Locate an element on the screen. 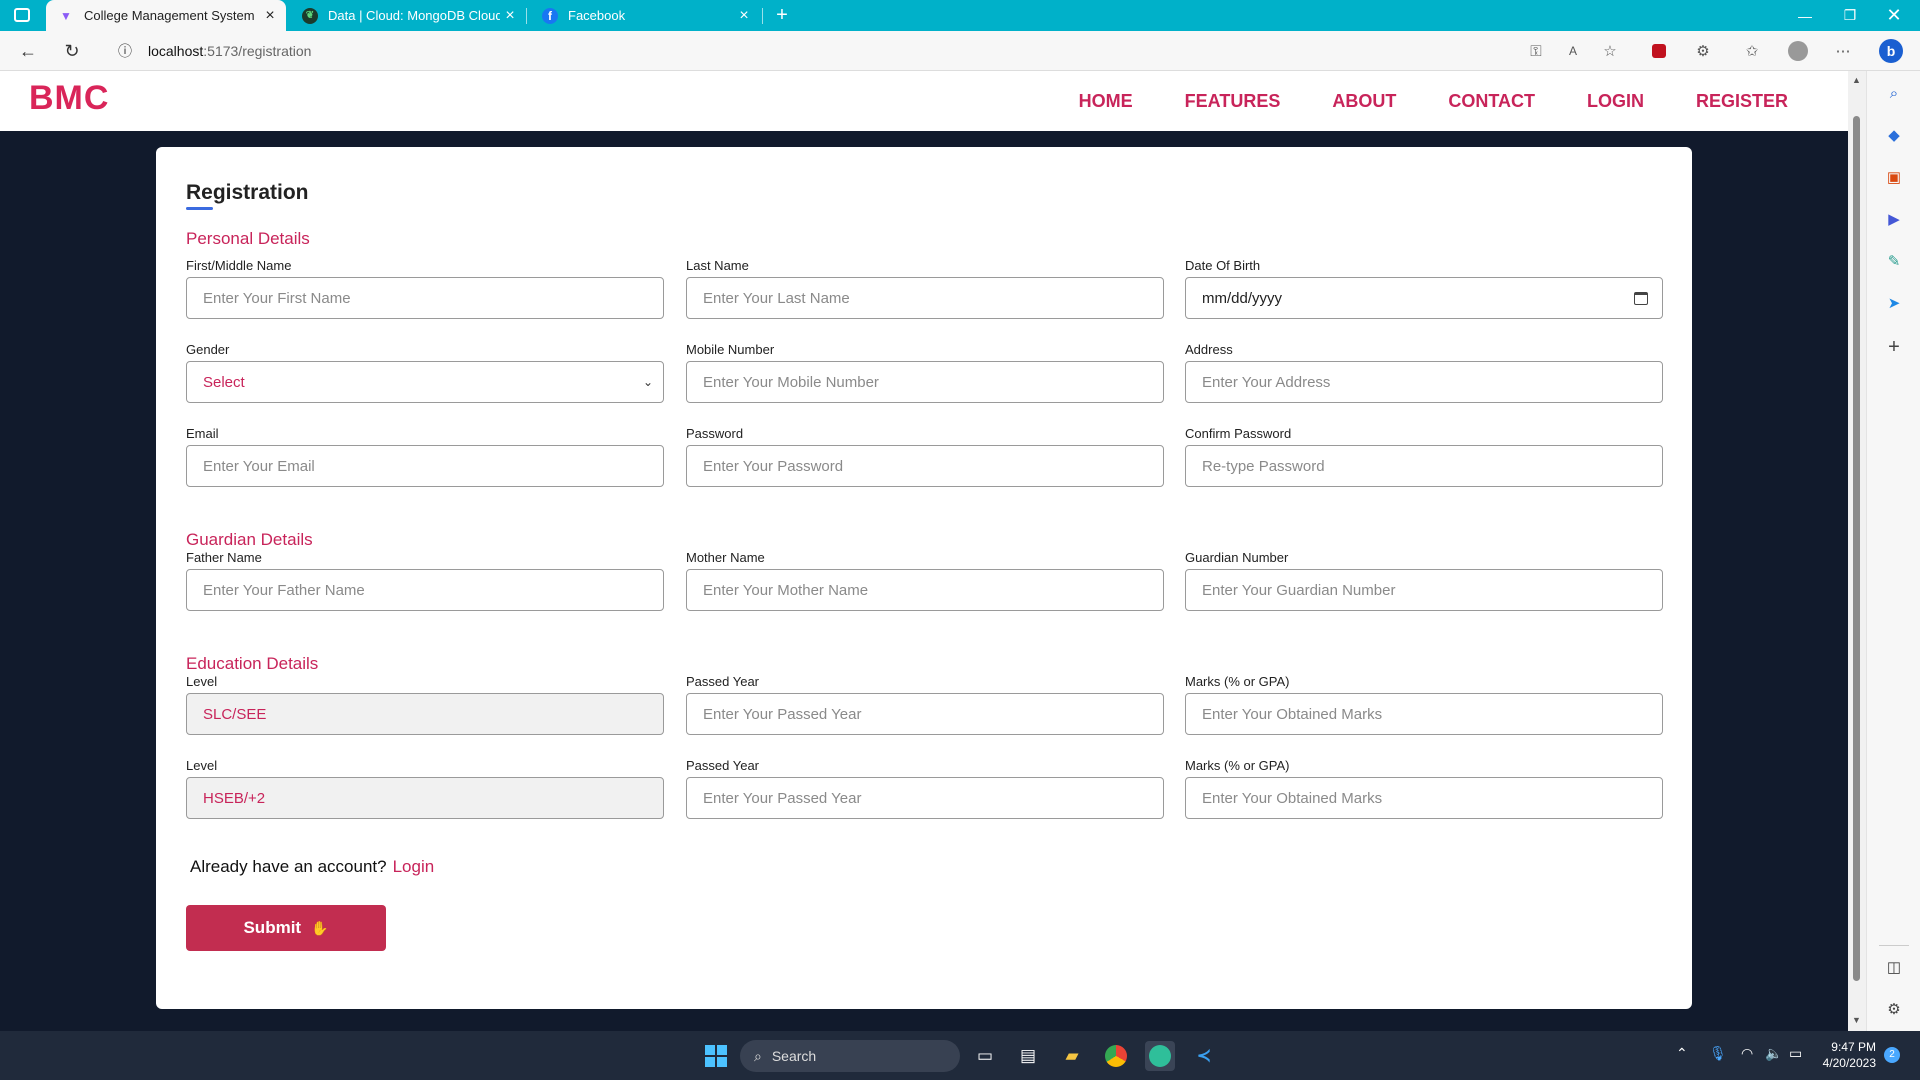 The image size is (1920, 1080). settings-gear-icon: ⚙ is located at coordinates (1894, 1009).